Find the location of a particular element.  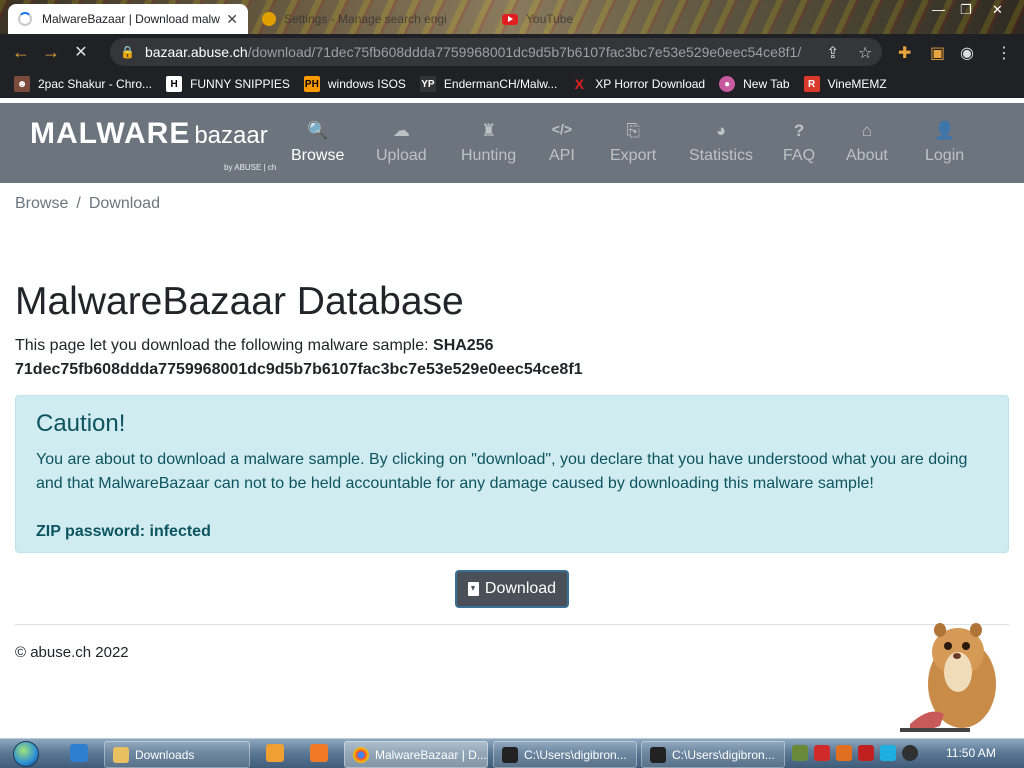

share-icon: ⇪ is located at coordinates (832, 53).